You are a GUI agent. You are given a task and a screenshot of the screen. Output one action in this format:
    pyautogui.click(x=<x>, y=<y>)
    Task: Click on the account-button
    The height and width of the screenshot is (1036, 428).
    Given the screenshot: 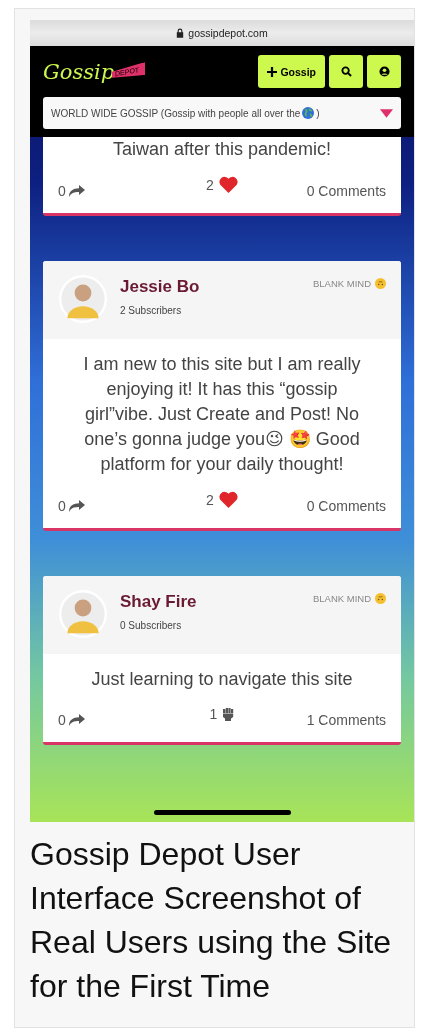 What is the action you would take?
    pyautogui.click(x=384, y=71)
    